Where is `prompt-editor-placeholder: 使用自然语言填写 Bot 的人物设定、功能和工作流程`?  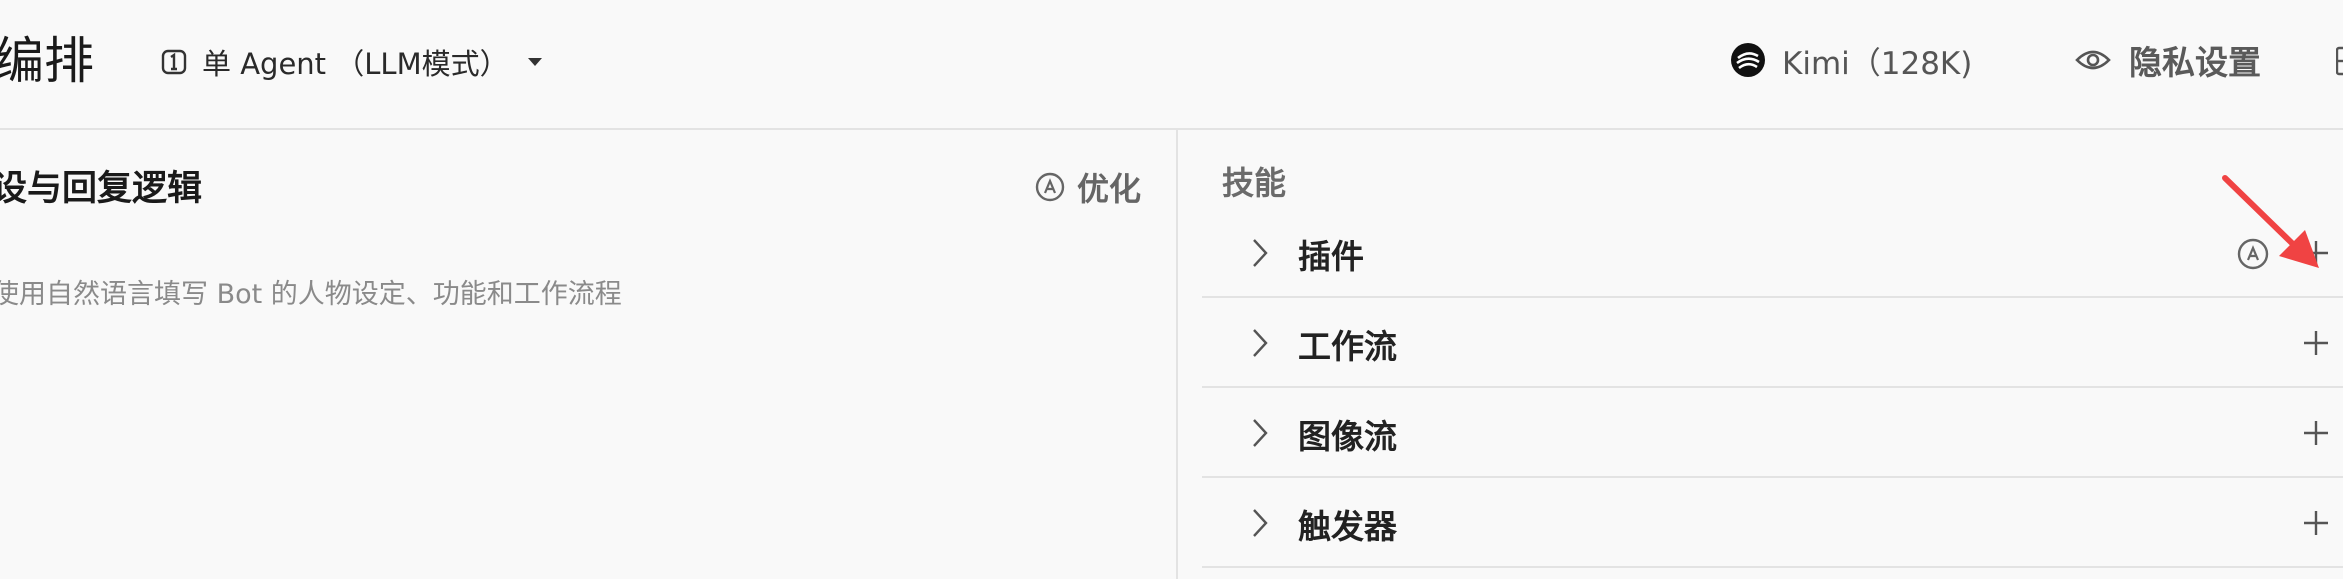
prompt-editor-placeholder: 使用自然语言填写 Bot 的人物设定、功能和工作流程 is located at coordinates (311, 291).